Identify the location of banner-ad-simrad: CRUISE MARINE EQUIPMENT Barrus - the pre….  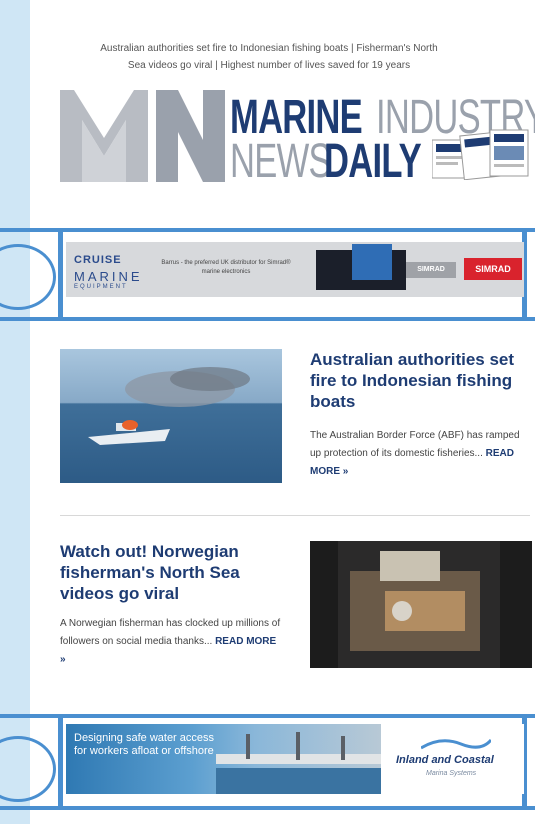
(295, 269).